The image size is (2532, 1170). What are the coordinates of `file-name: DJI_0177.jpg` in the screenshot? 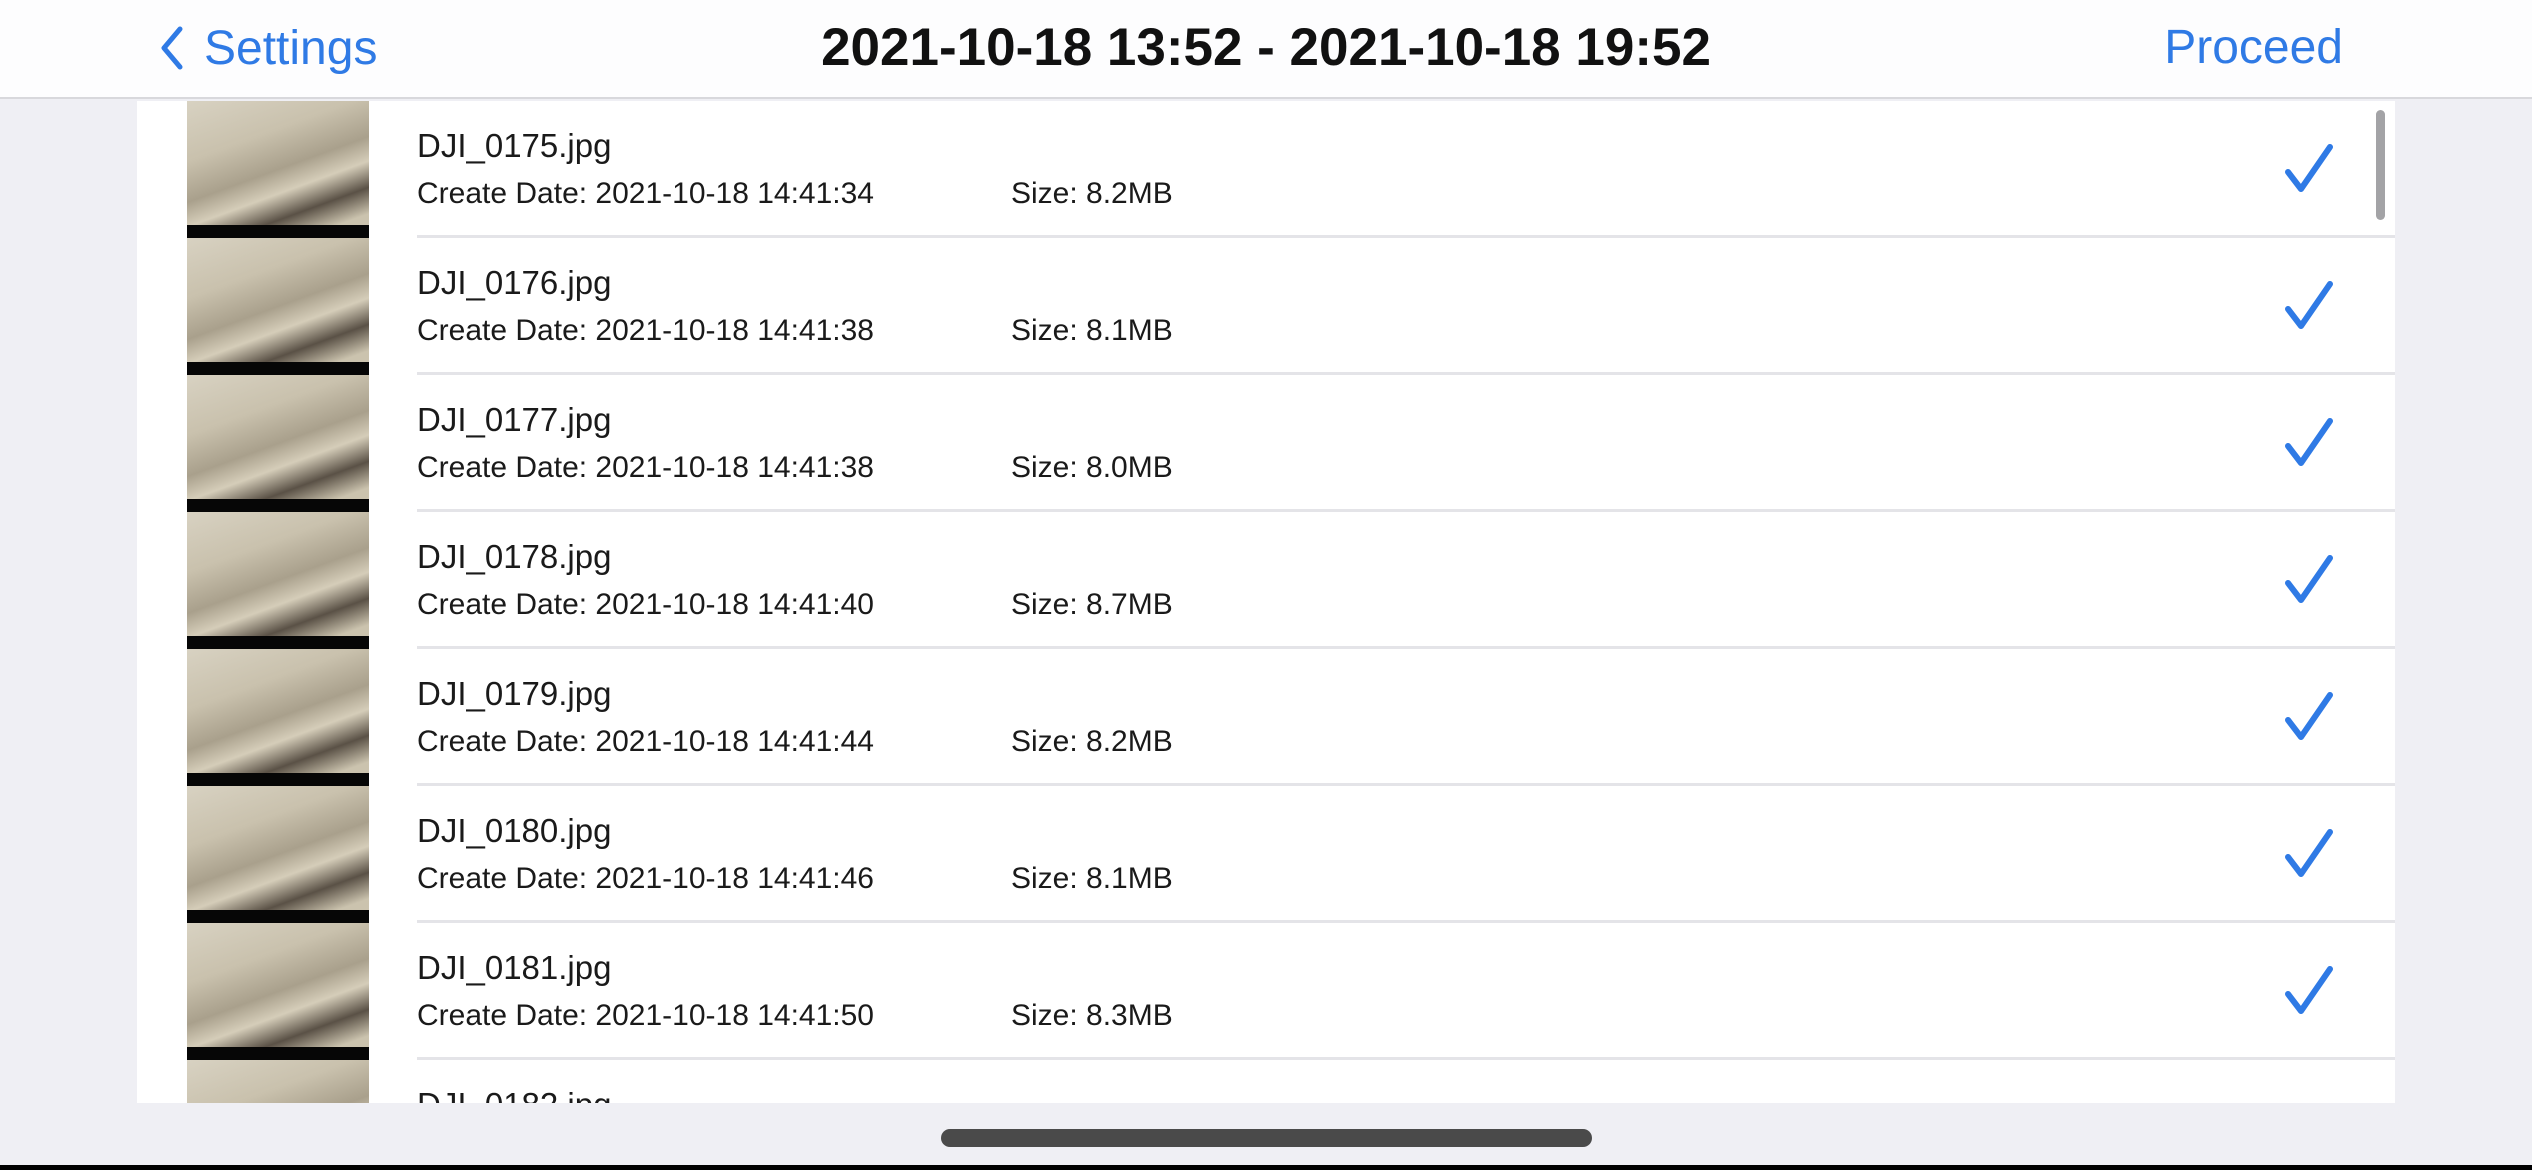 It's located at (514, 419).